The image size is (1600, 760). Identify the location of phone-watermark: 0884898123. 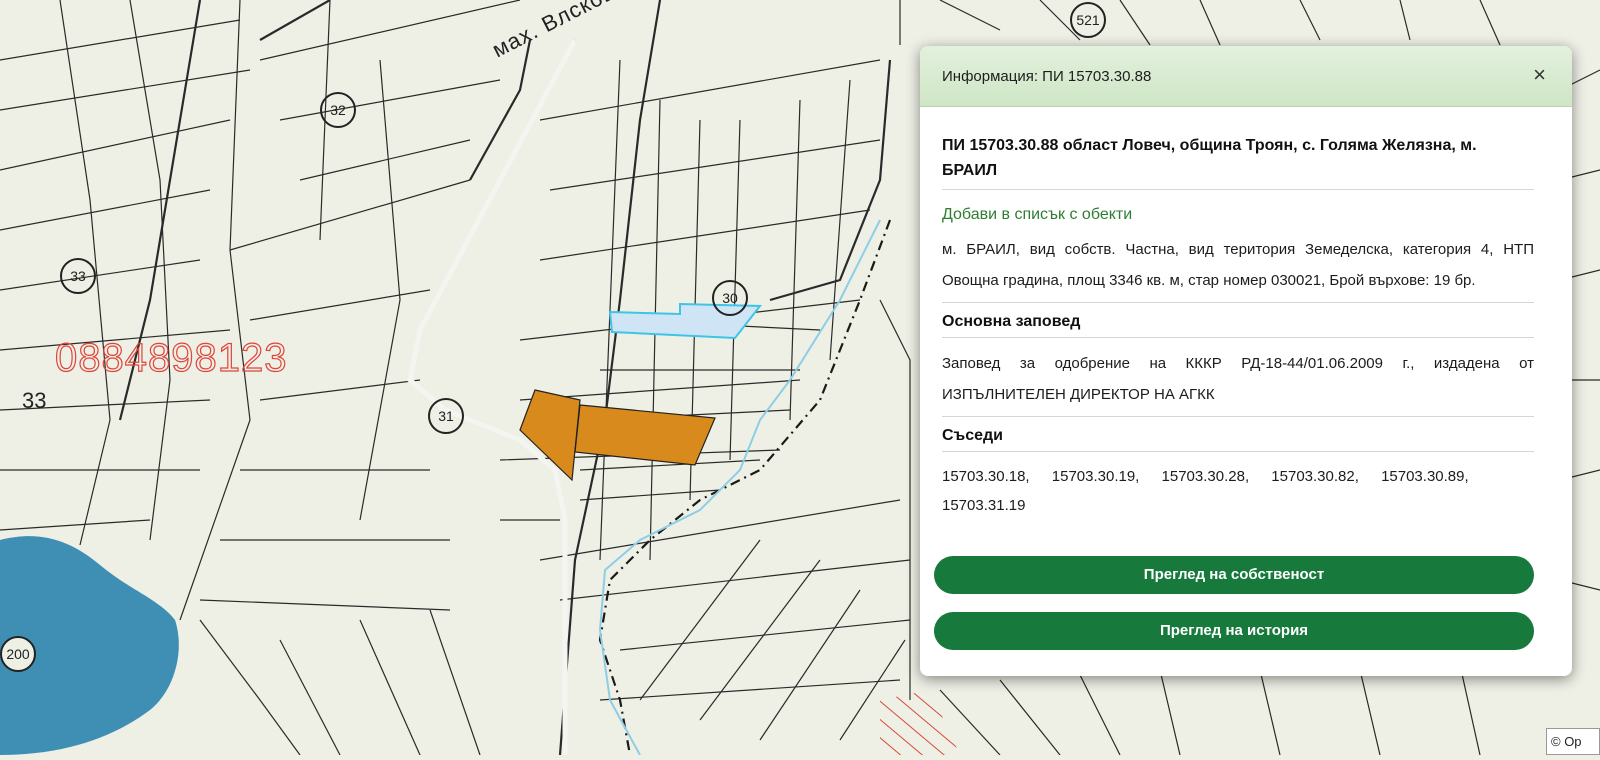
(171, 357).